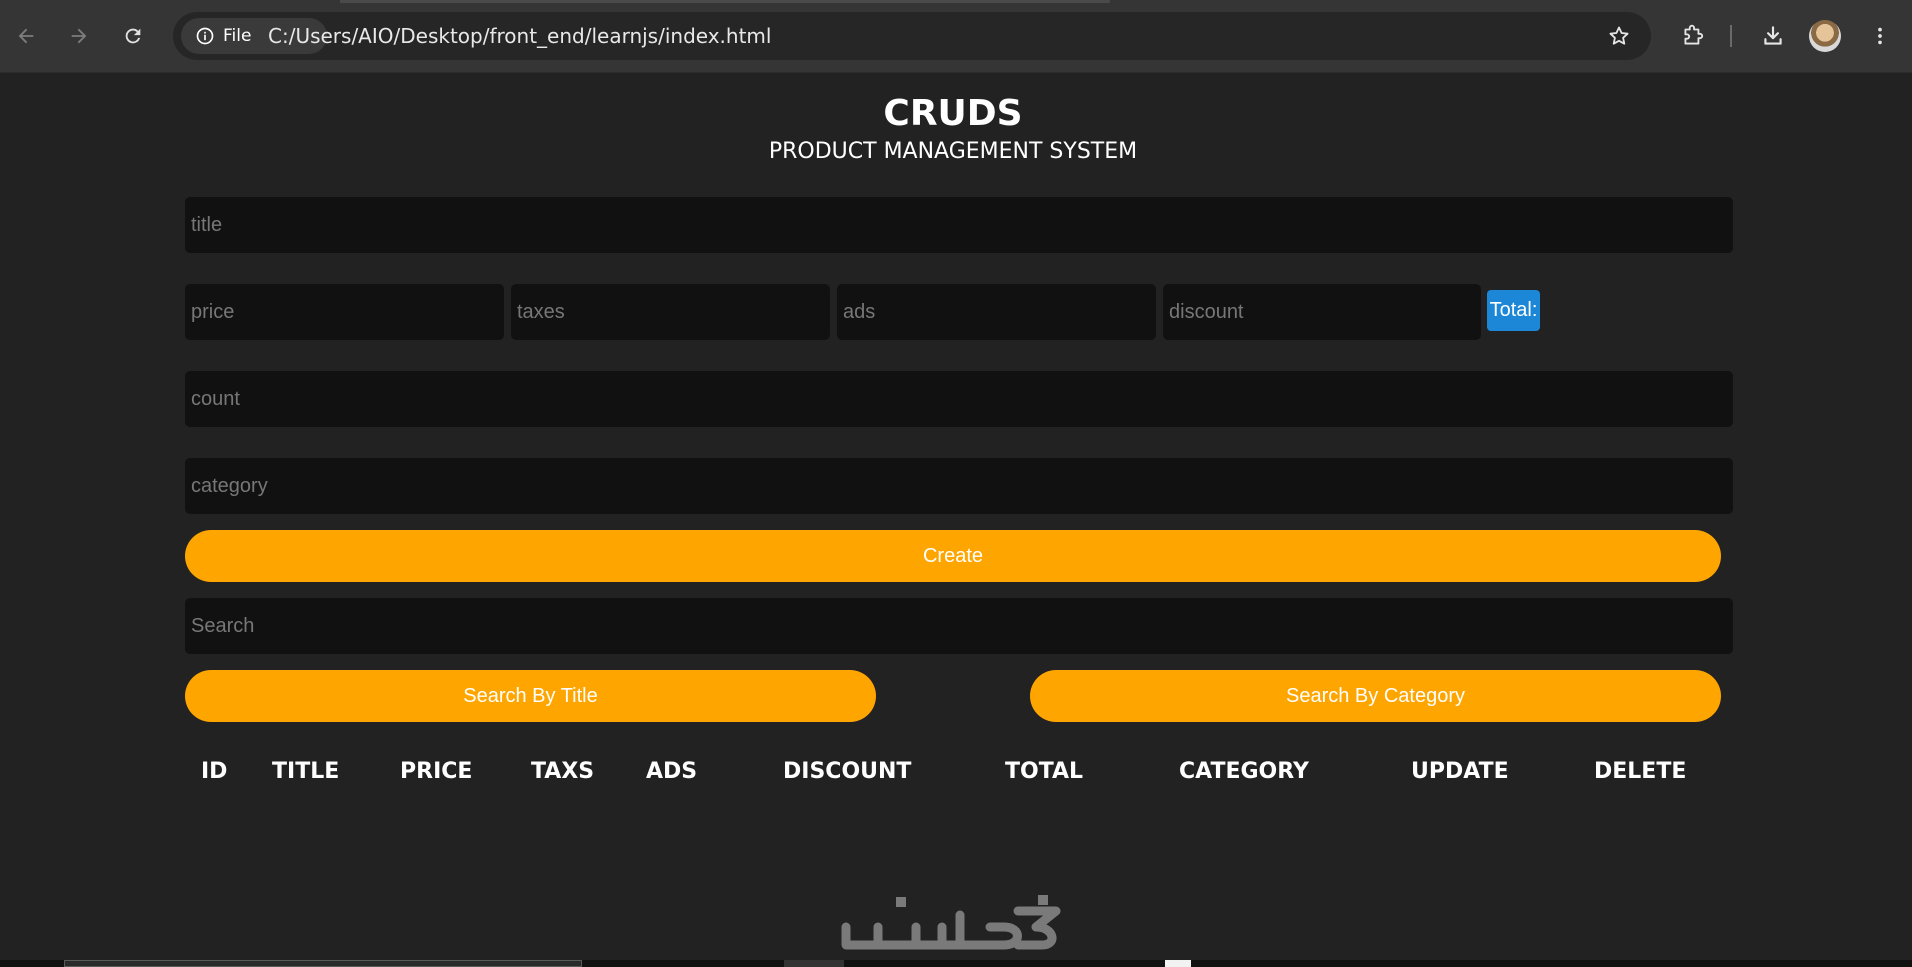 This screenshot has height=967, width=1912. What do you see at coordinates (530, 696) in the screenshot?
I see `search-by-title-button: Search By Title` at bounding box center [530, 696].